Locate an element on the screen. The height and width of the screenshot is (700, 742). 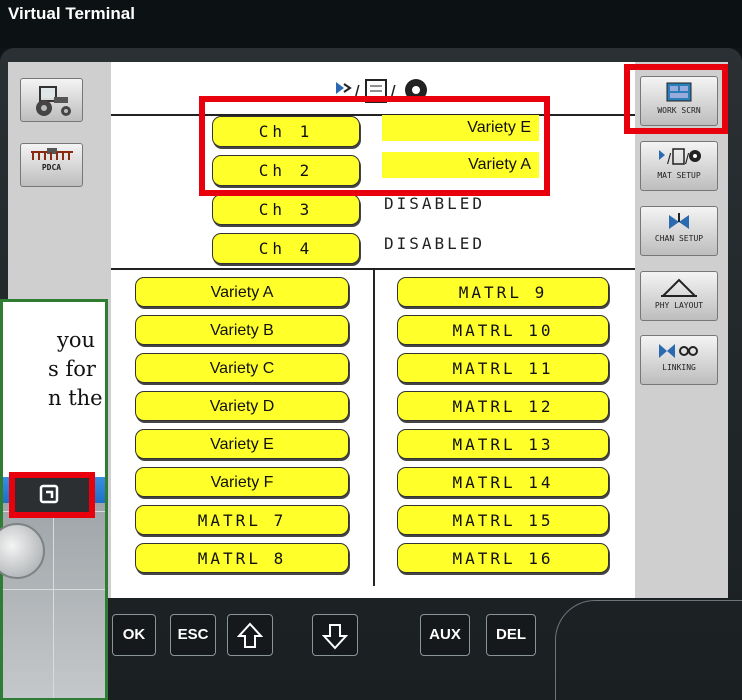
pdca-label: PDCA is located at coordinates (51, 167).